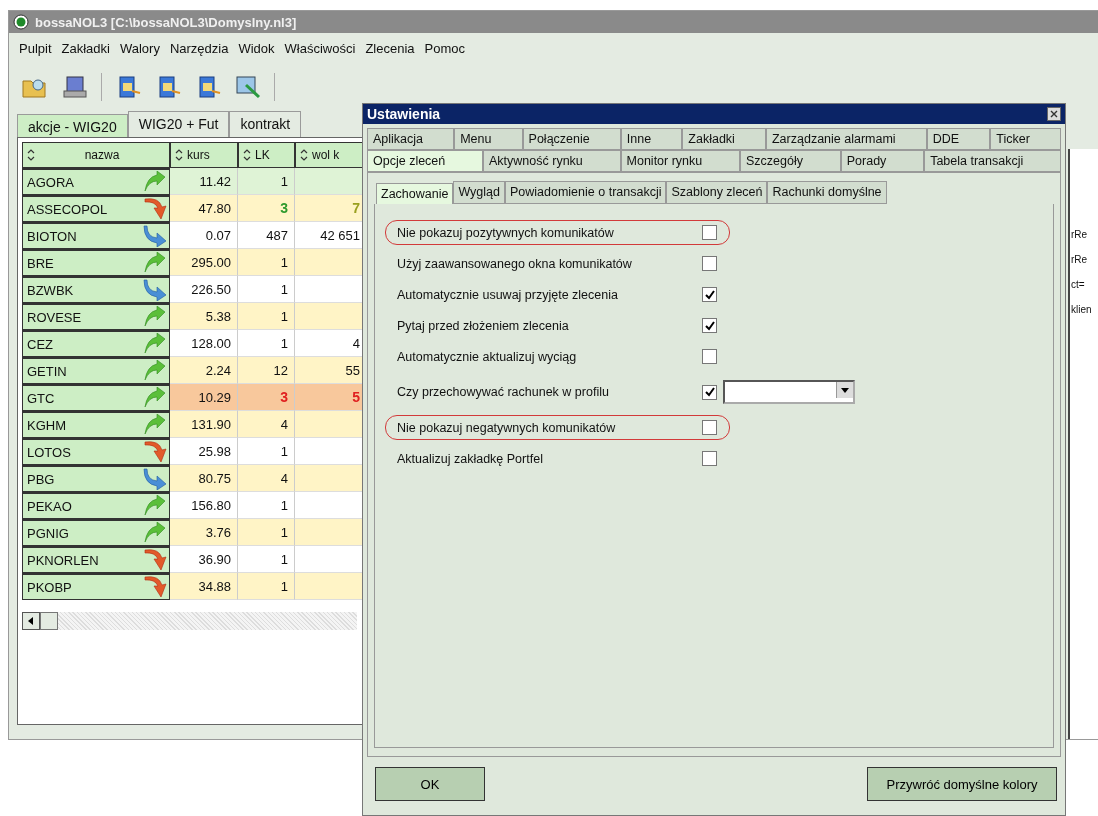  I want to click on stock-name-cell: KGHM, so click(96, 424).